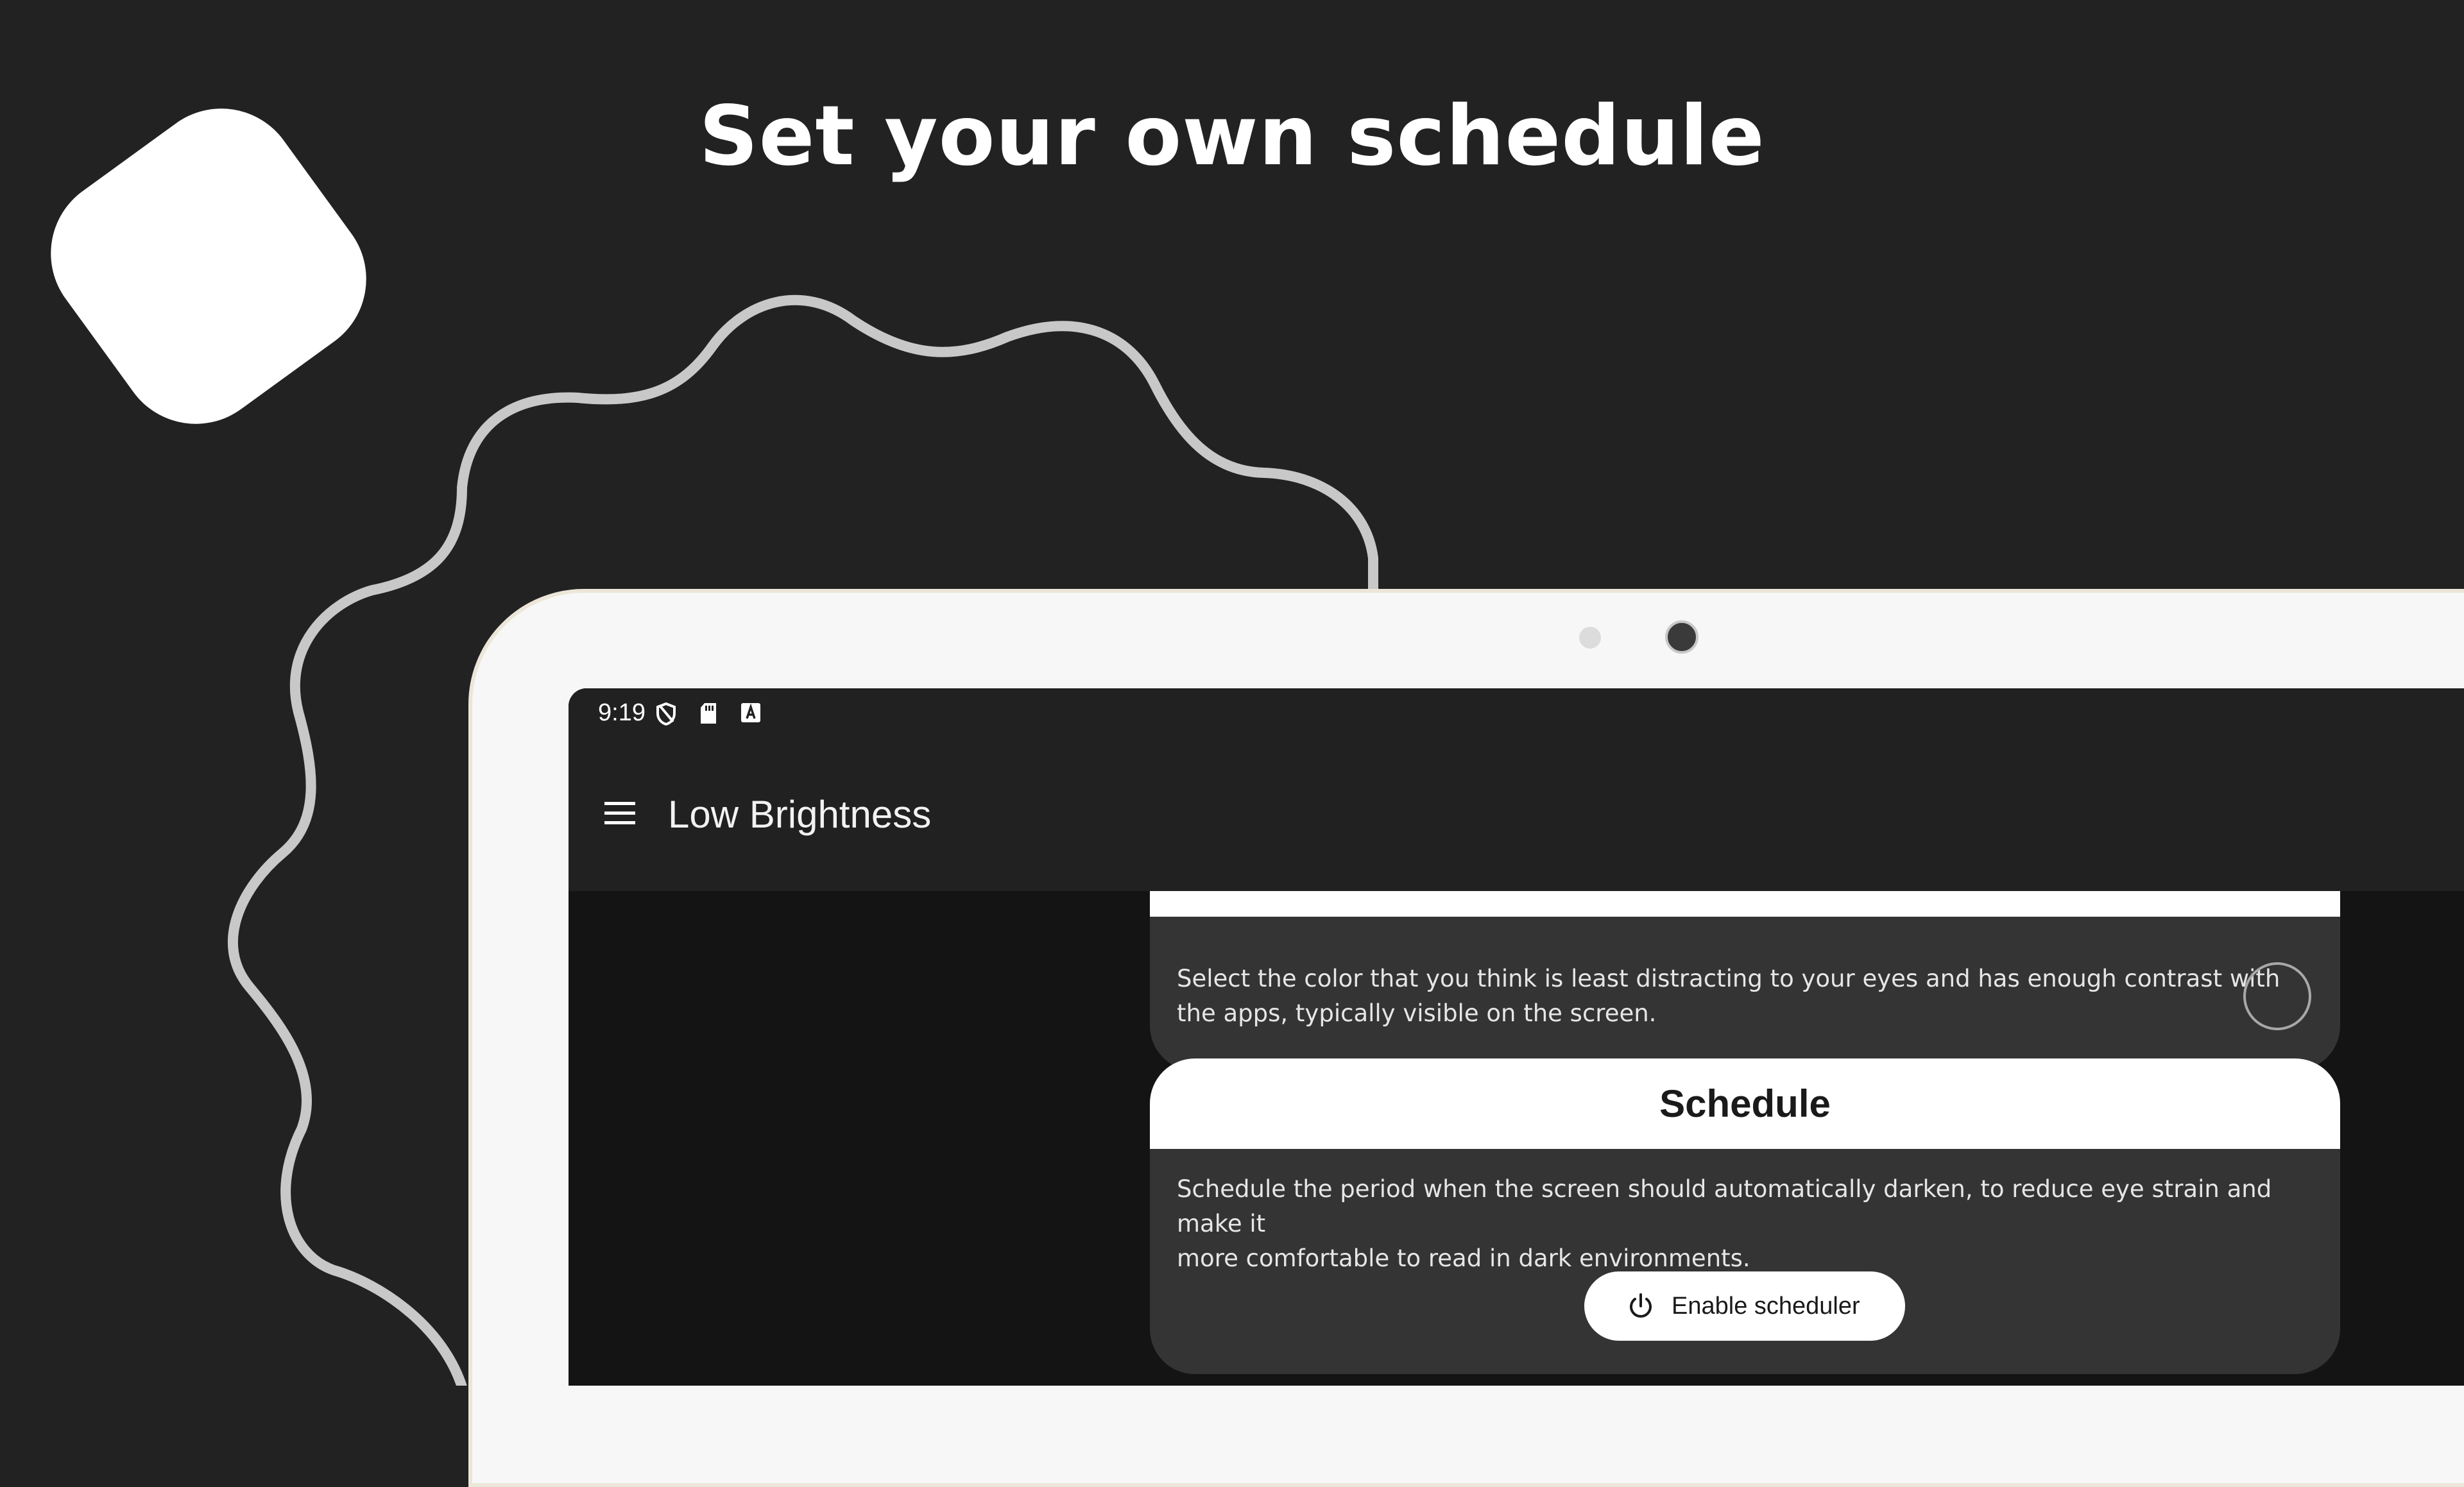  I want to click on sd-card-icon, so click(709, 714).